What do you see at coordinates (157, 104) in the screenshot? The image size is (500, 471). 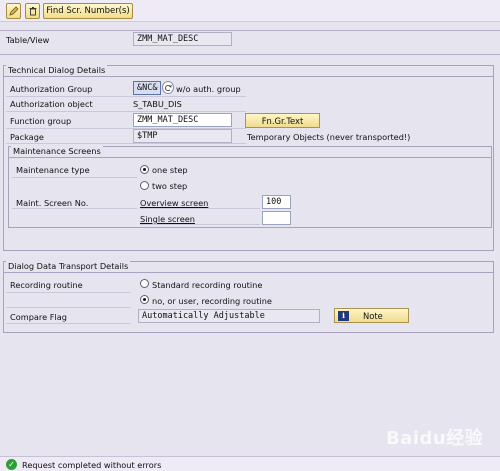 I see `auth-object-value: S_TABU_DIS` at bounding box center [157, 104].